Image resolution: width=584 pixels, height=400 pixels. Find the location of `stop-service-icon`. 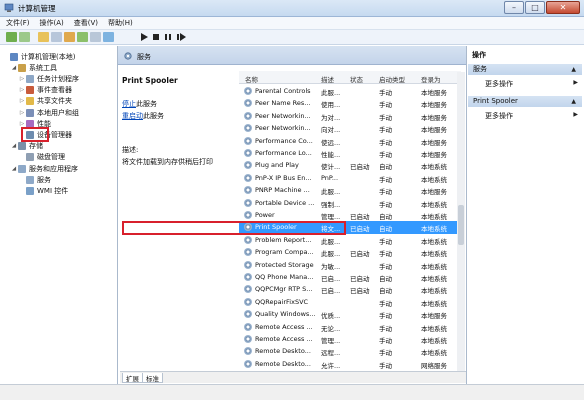

stop-service-icon is located at coordinates (156, 37).